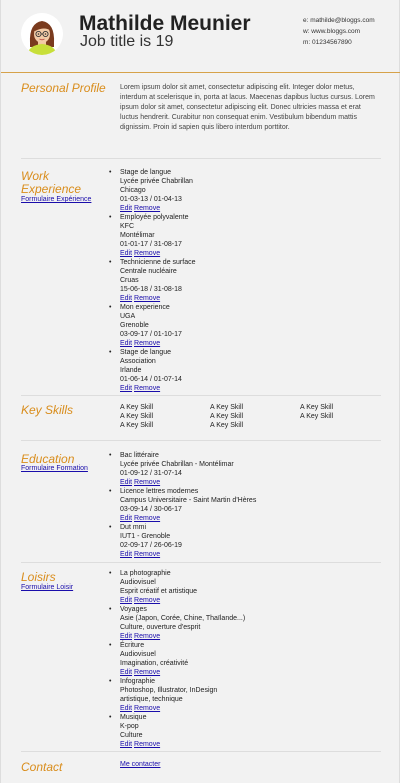  I want to click on experience-org: Lycée privée Chabrillan, so click(156, 181).